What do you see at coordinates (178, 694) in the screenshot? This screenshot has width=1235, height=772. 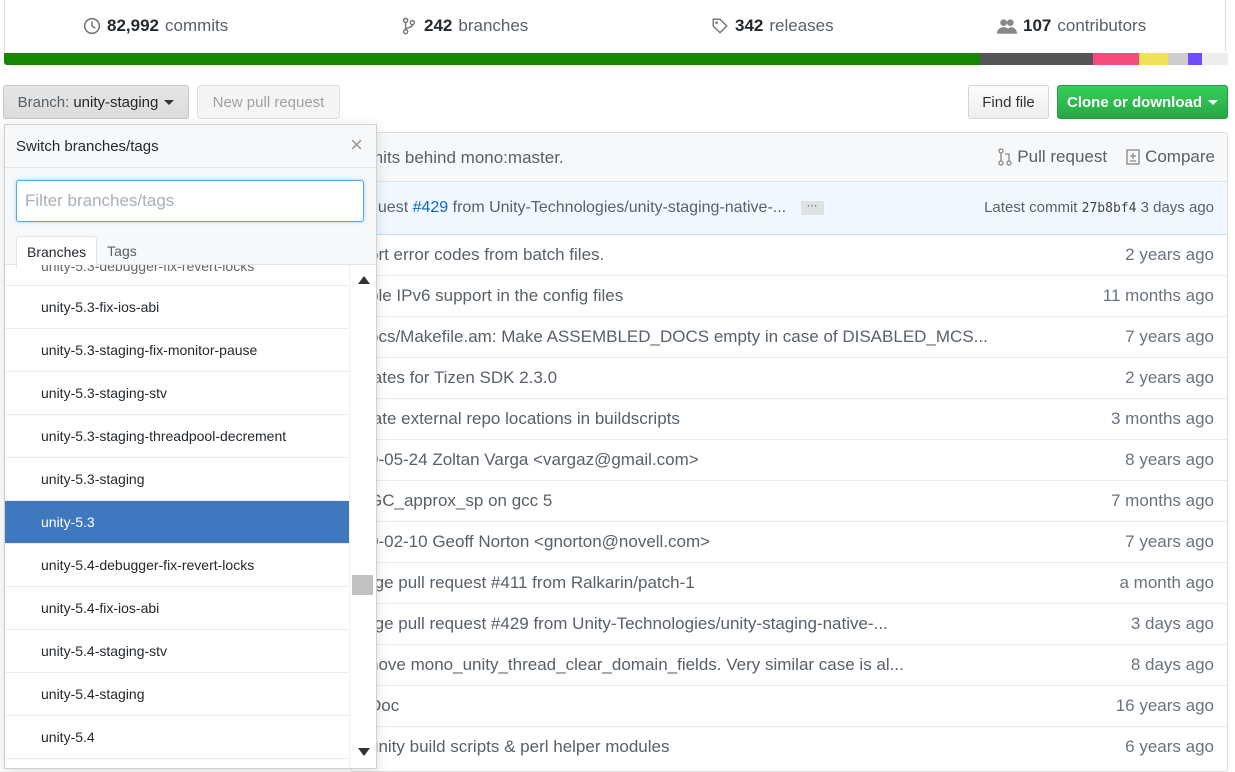 I see `branch-item: unity-5.4-staging` at bounding box center [178, 694].